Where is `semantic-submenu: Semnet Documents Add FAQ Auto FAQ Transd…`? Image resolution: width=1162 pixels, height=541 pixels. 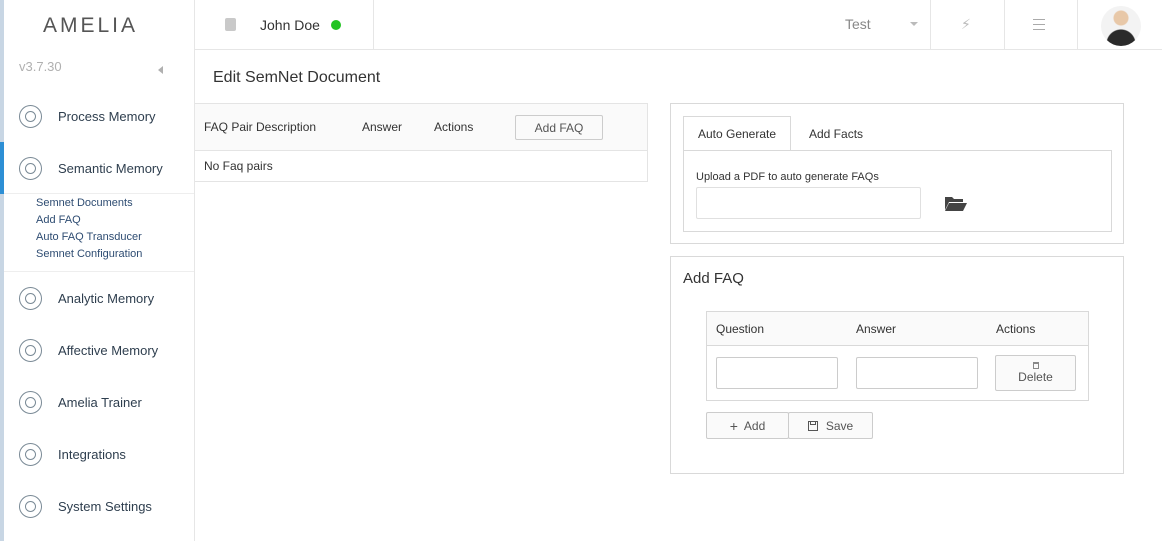
semantic-submenu: Semnet Documents Add FAQ Auto FAQ Transd… is located at coordinates (89, 229).